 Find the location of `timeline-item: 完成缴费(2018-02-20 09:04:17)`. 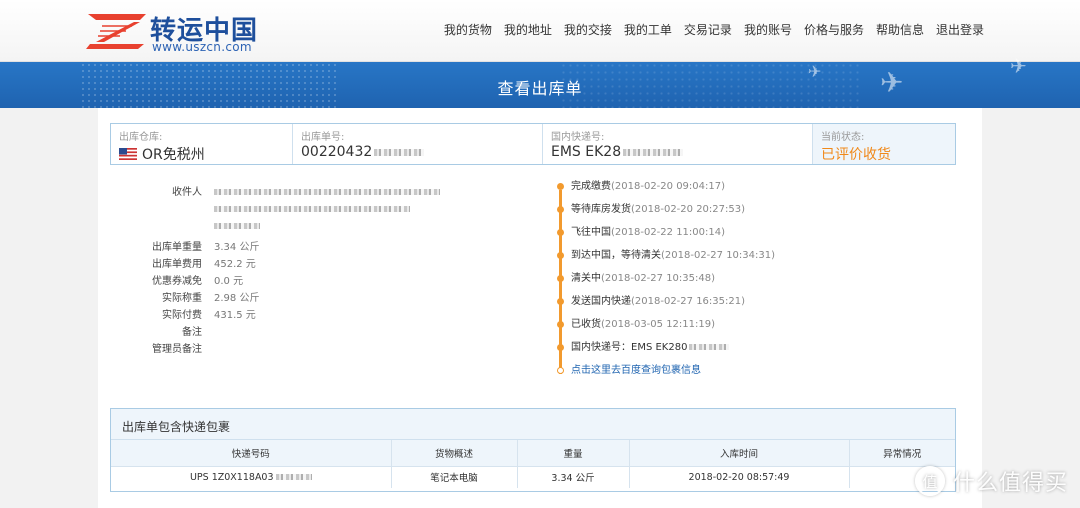

timeline-item: 完成缴费(2018-02-20 09:04:17) is located at coordinates (757, 191).